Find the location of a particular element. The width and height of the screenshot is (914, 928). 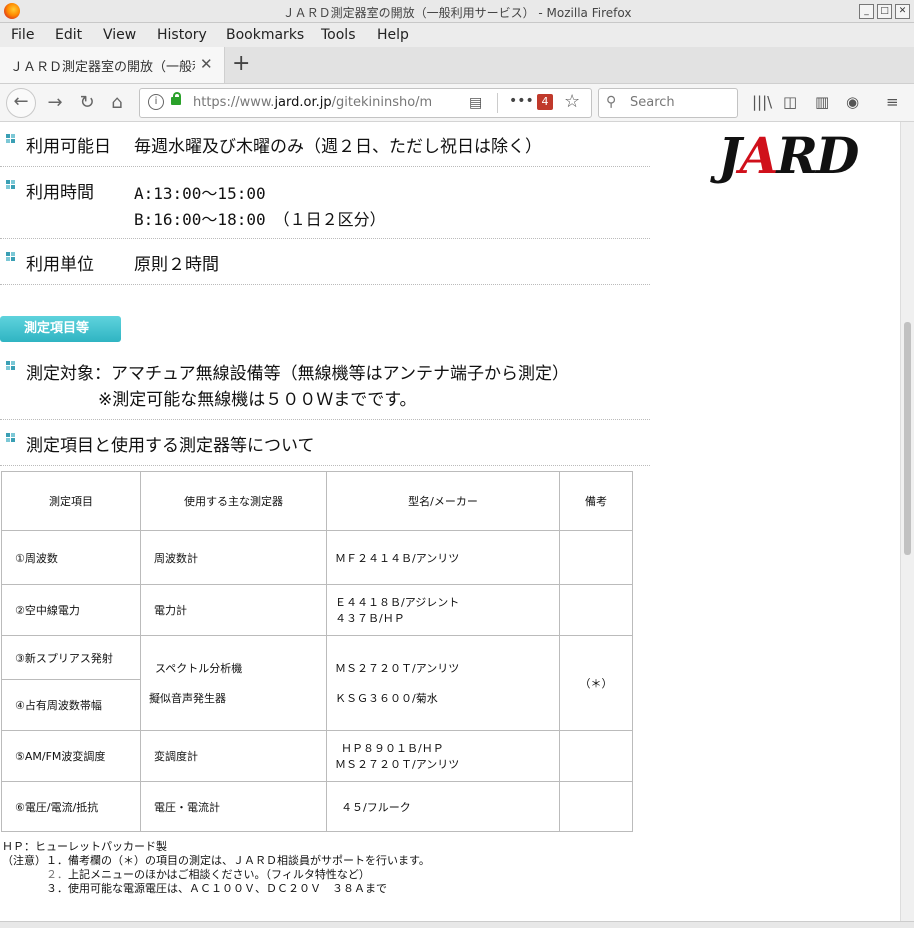

table-cell: ＭＦ２４１４Ｂ/アンリツ is located at coordinates (443, 557).